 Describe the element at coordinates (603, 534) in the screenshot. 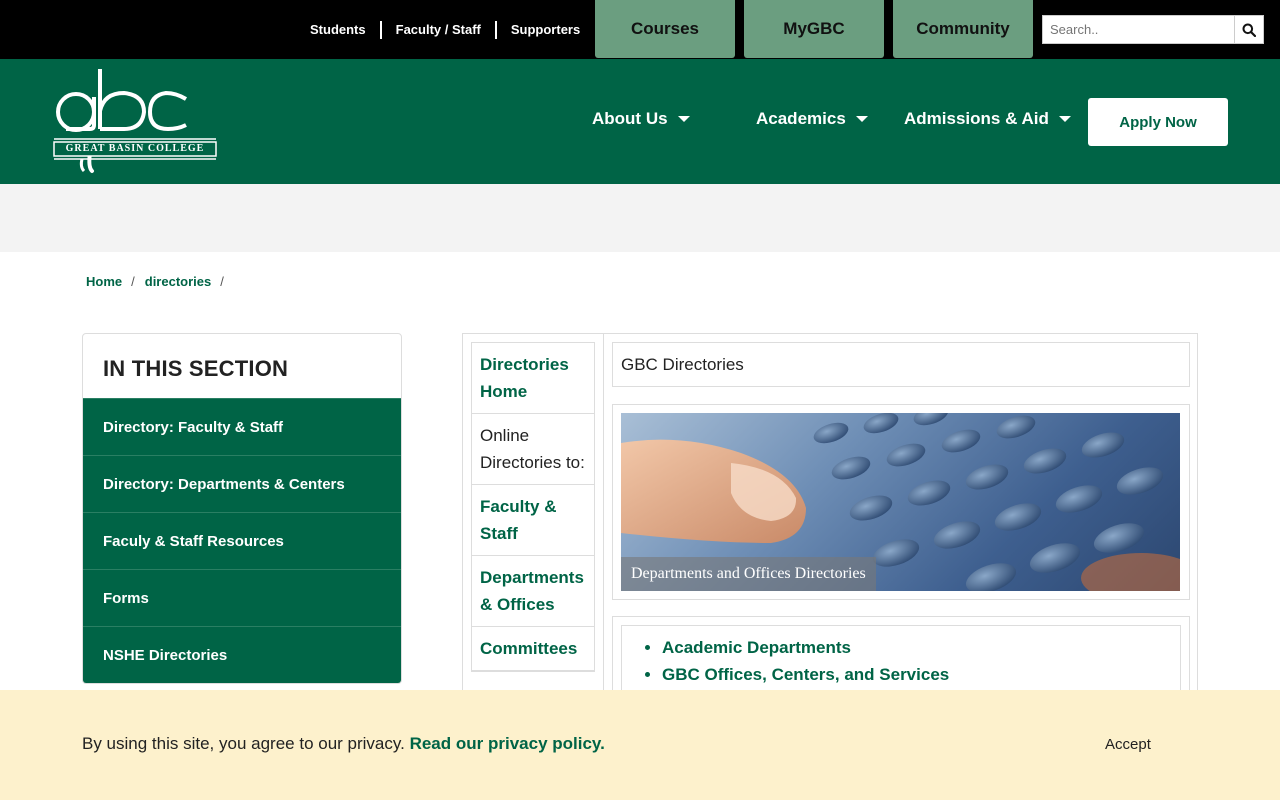

I see `column-divider` at that location.